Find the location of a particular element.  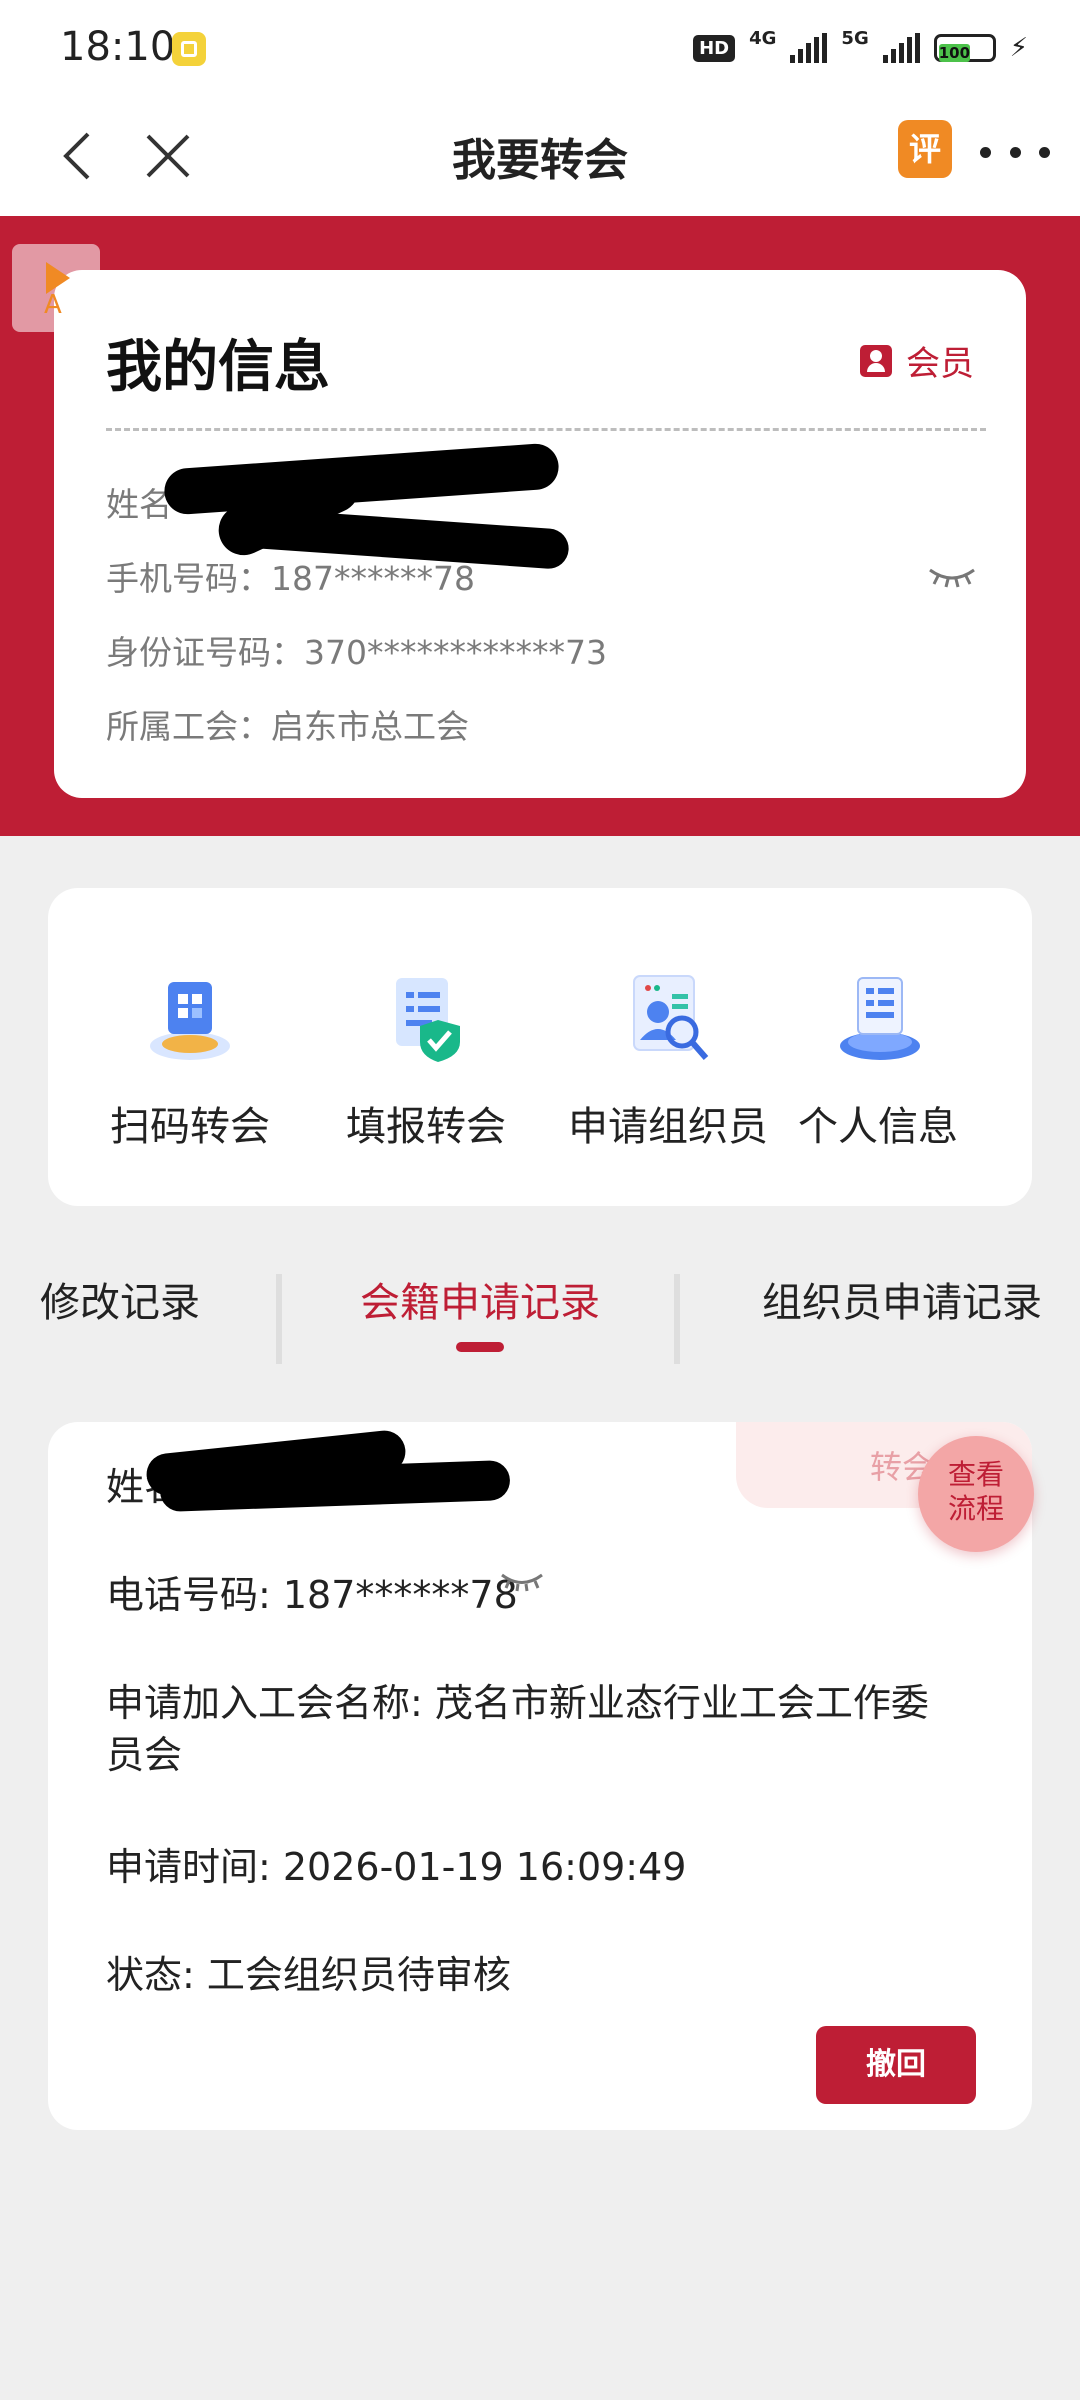

more-icon is located at coordinates (1015, 152).